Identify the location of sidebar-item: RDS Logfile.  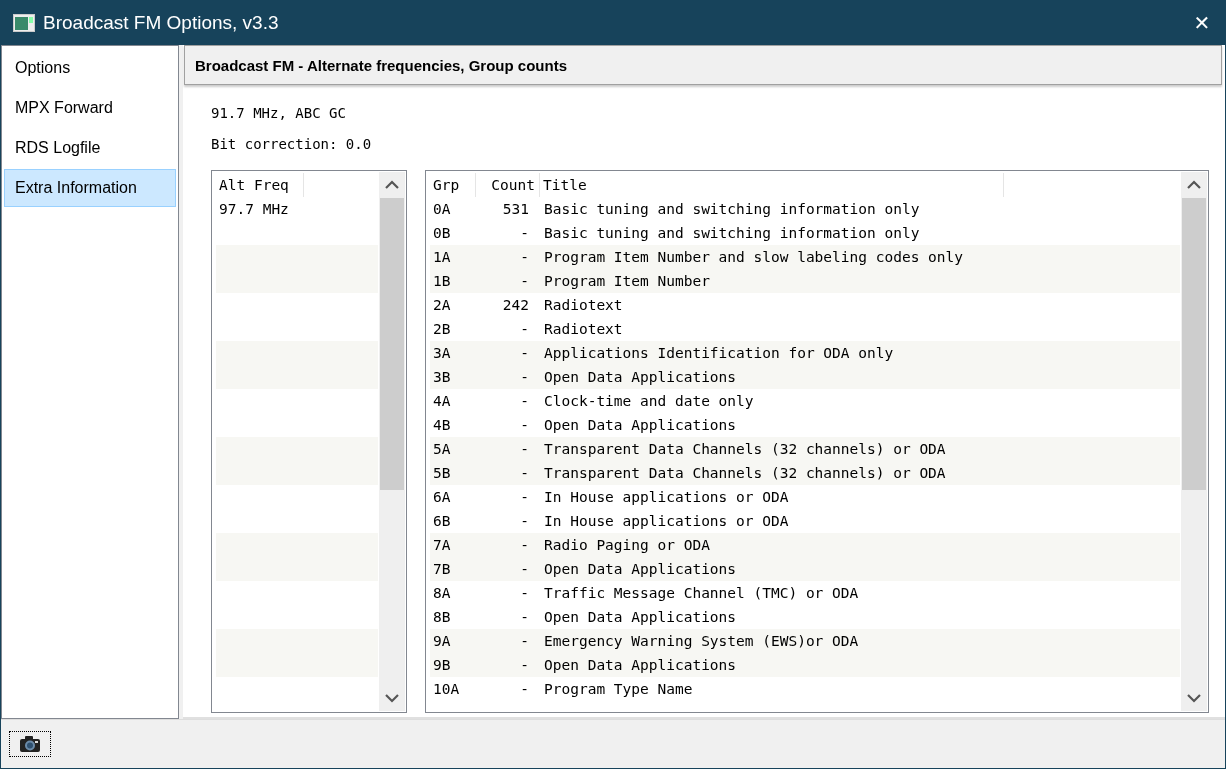
(90, 148).